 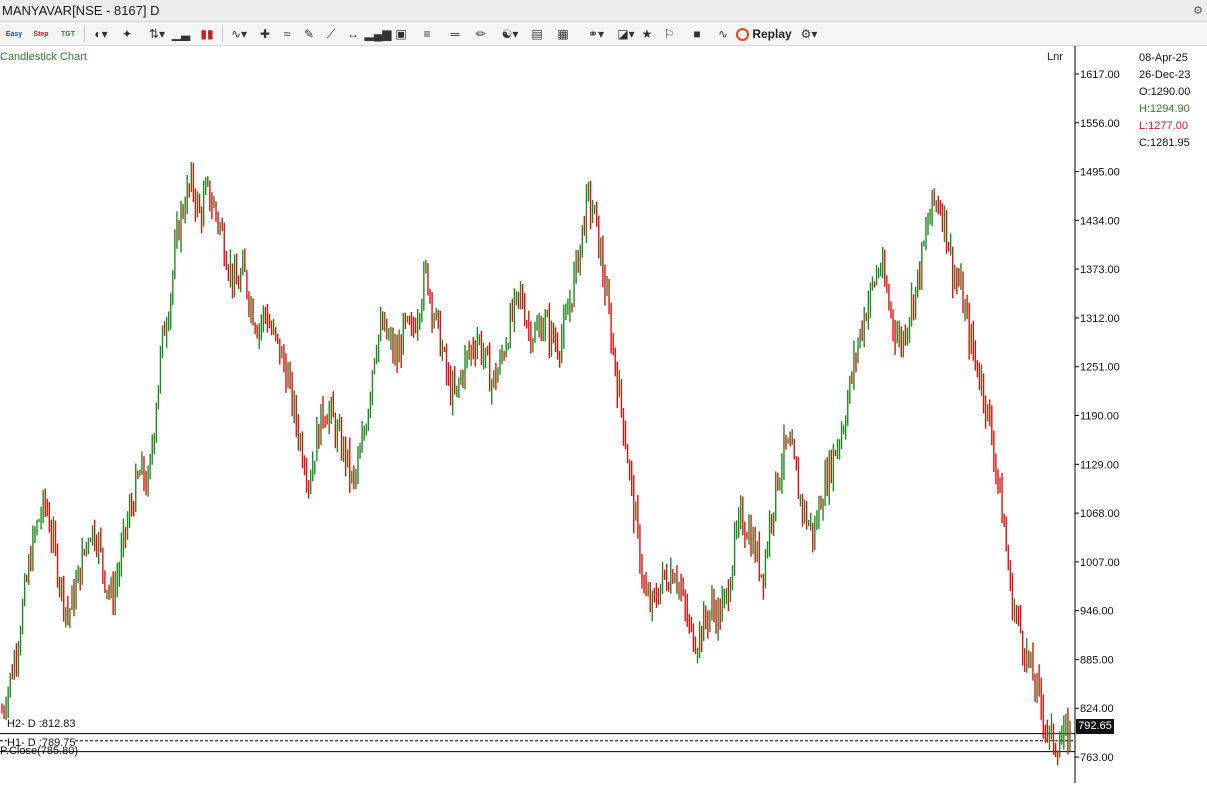 What do you see at coordinates (39, 750) in the screenshot?
I see `prev-close-label: P.Close(785.80)` at bounding box center [39, 750].